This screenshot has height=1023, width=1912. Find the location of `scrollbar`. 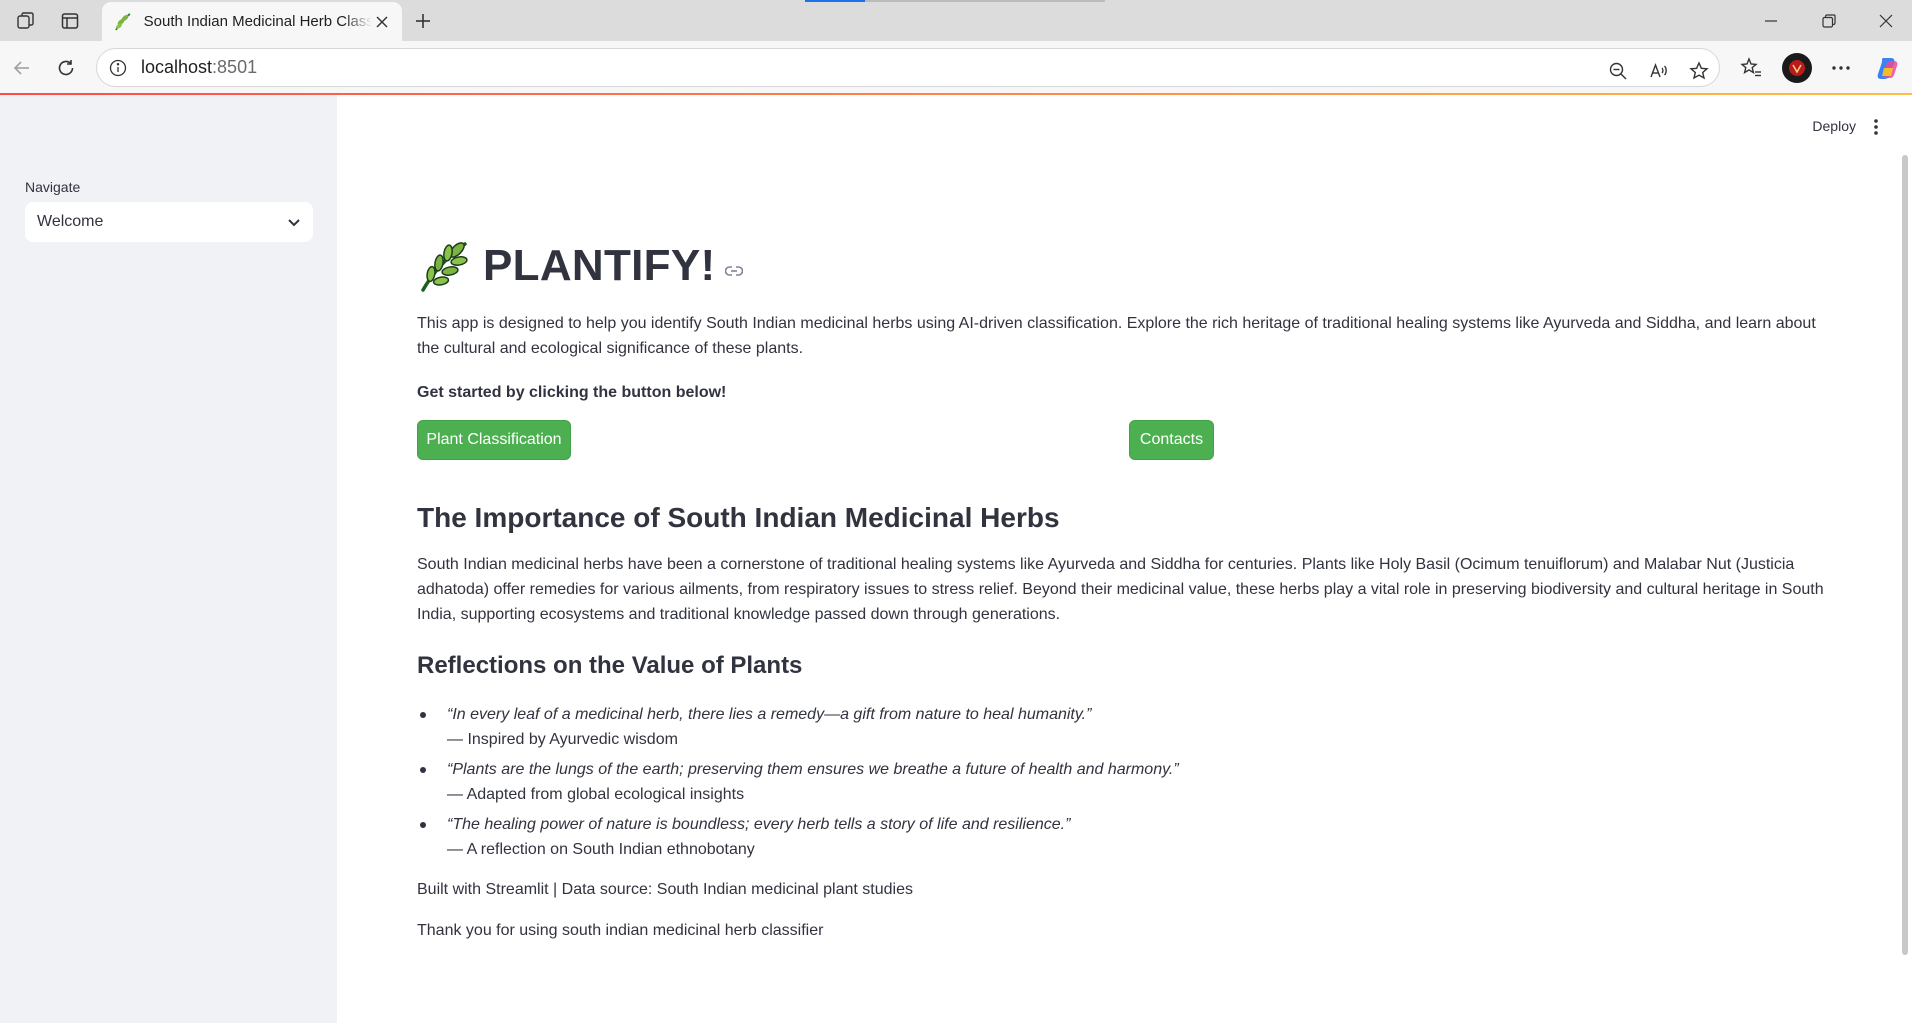

scrollbar is located at coordinates (1905, 555).